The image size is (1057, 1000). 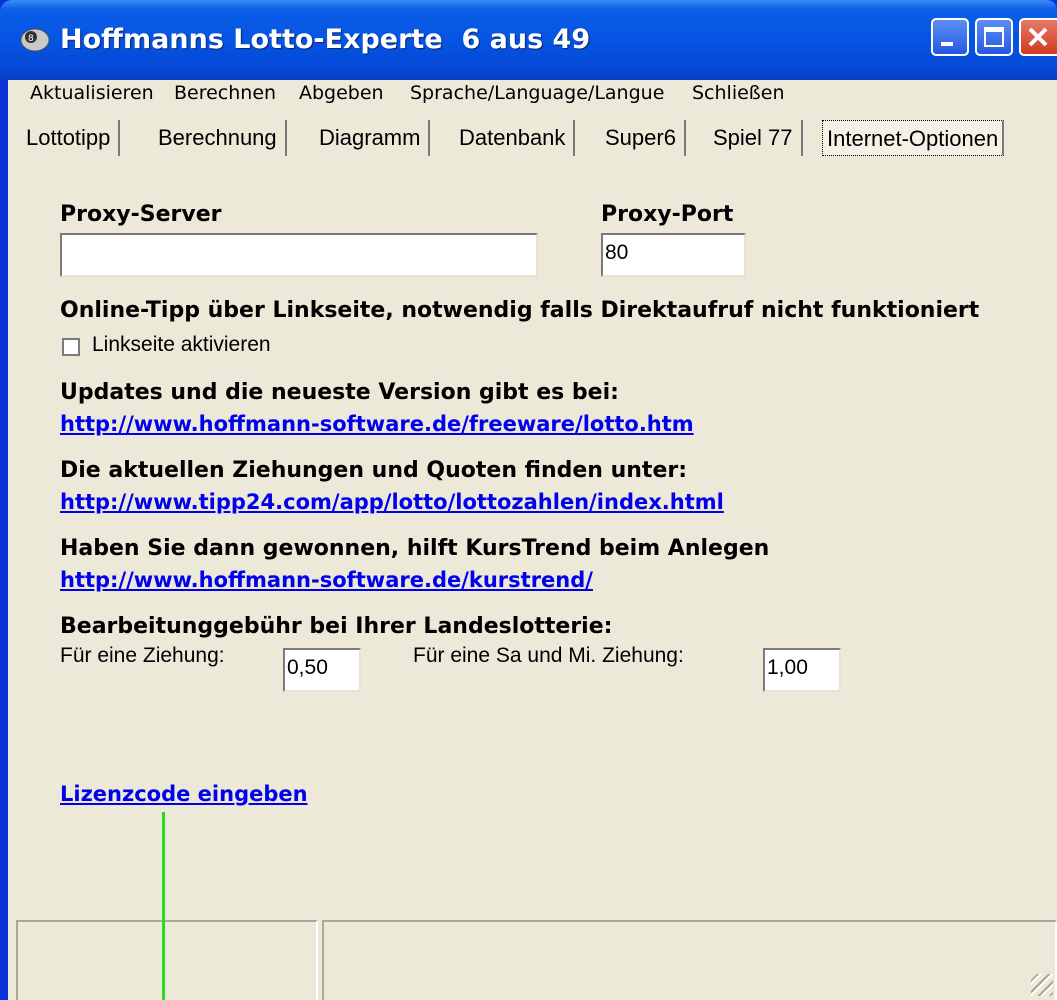 What do you see at coordinates (71, 347) in the screenshot?
I see `linkseite-checkbox` at bounding box center [71, 347].